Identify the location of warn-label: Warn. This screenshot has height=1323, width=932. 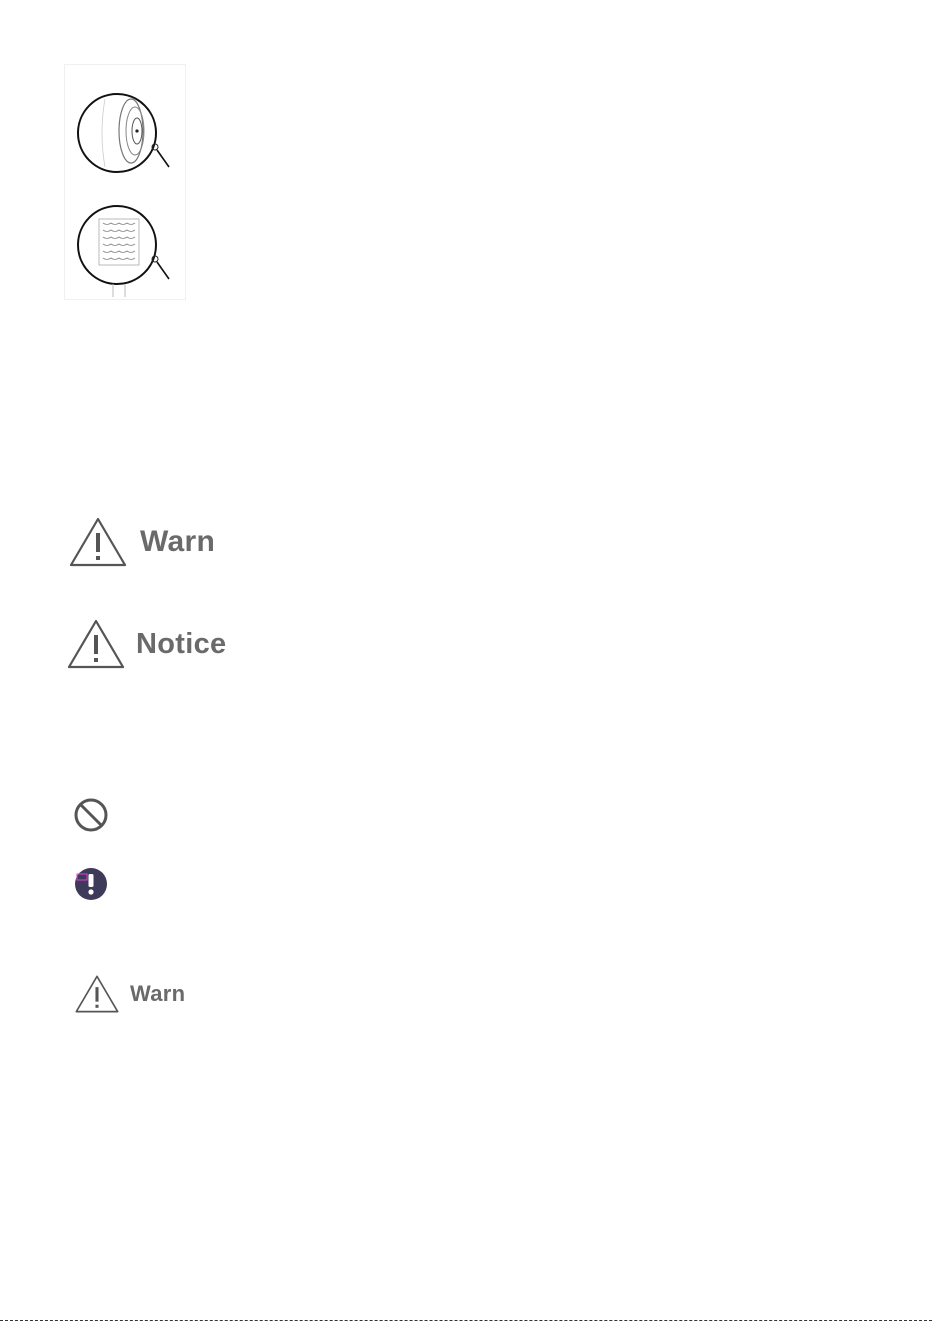
(178, 541).